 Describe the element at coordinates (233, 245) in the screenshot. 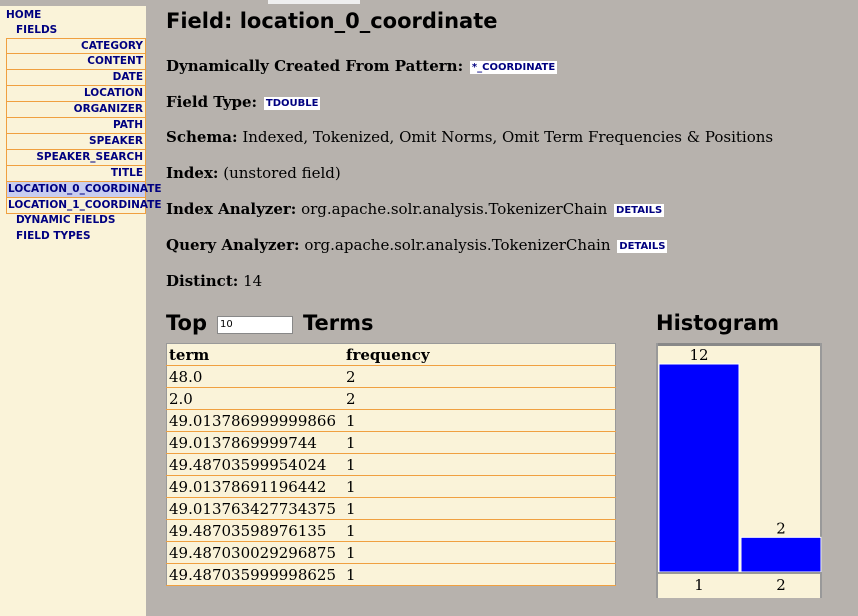

I see `query-analyzer-label: Query Analyzer:` at that location.